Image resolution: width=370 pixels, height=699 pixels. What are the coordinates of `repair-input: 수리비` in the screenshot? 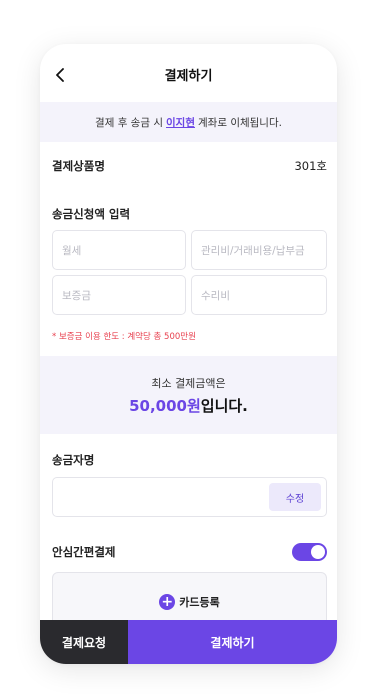 It's located at (259, 295).